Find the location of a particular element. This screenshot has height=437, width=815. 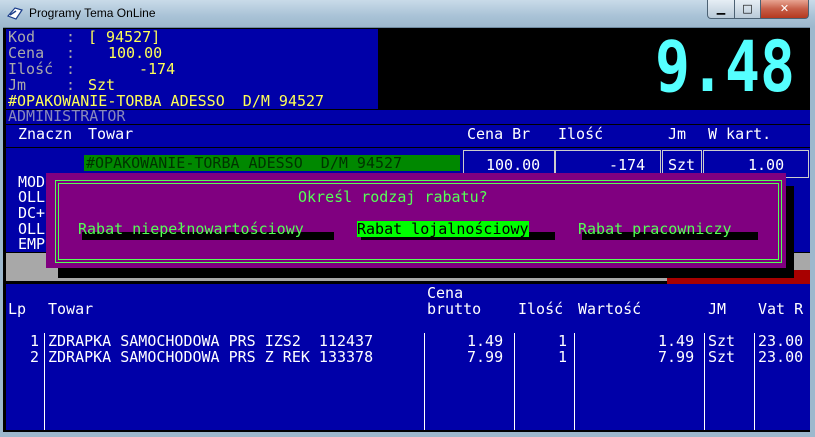

discount-option-lojalnosciowy: Rabat lojalnościowy is located at coordinates (443, 229).